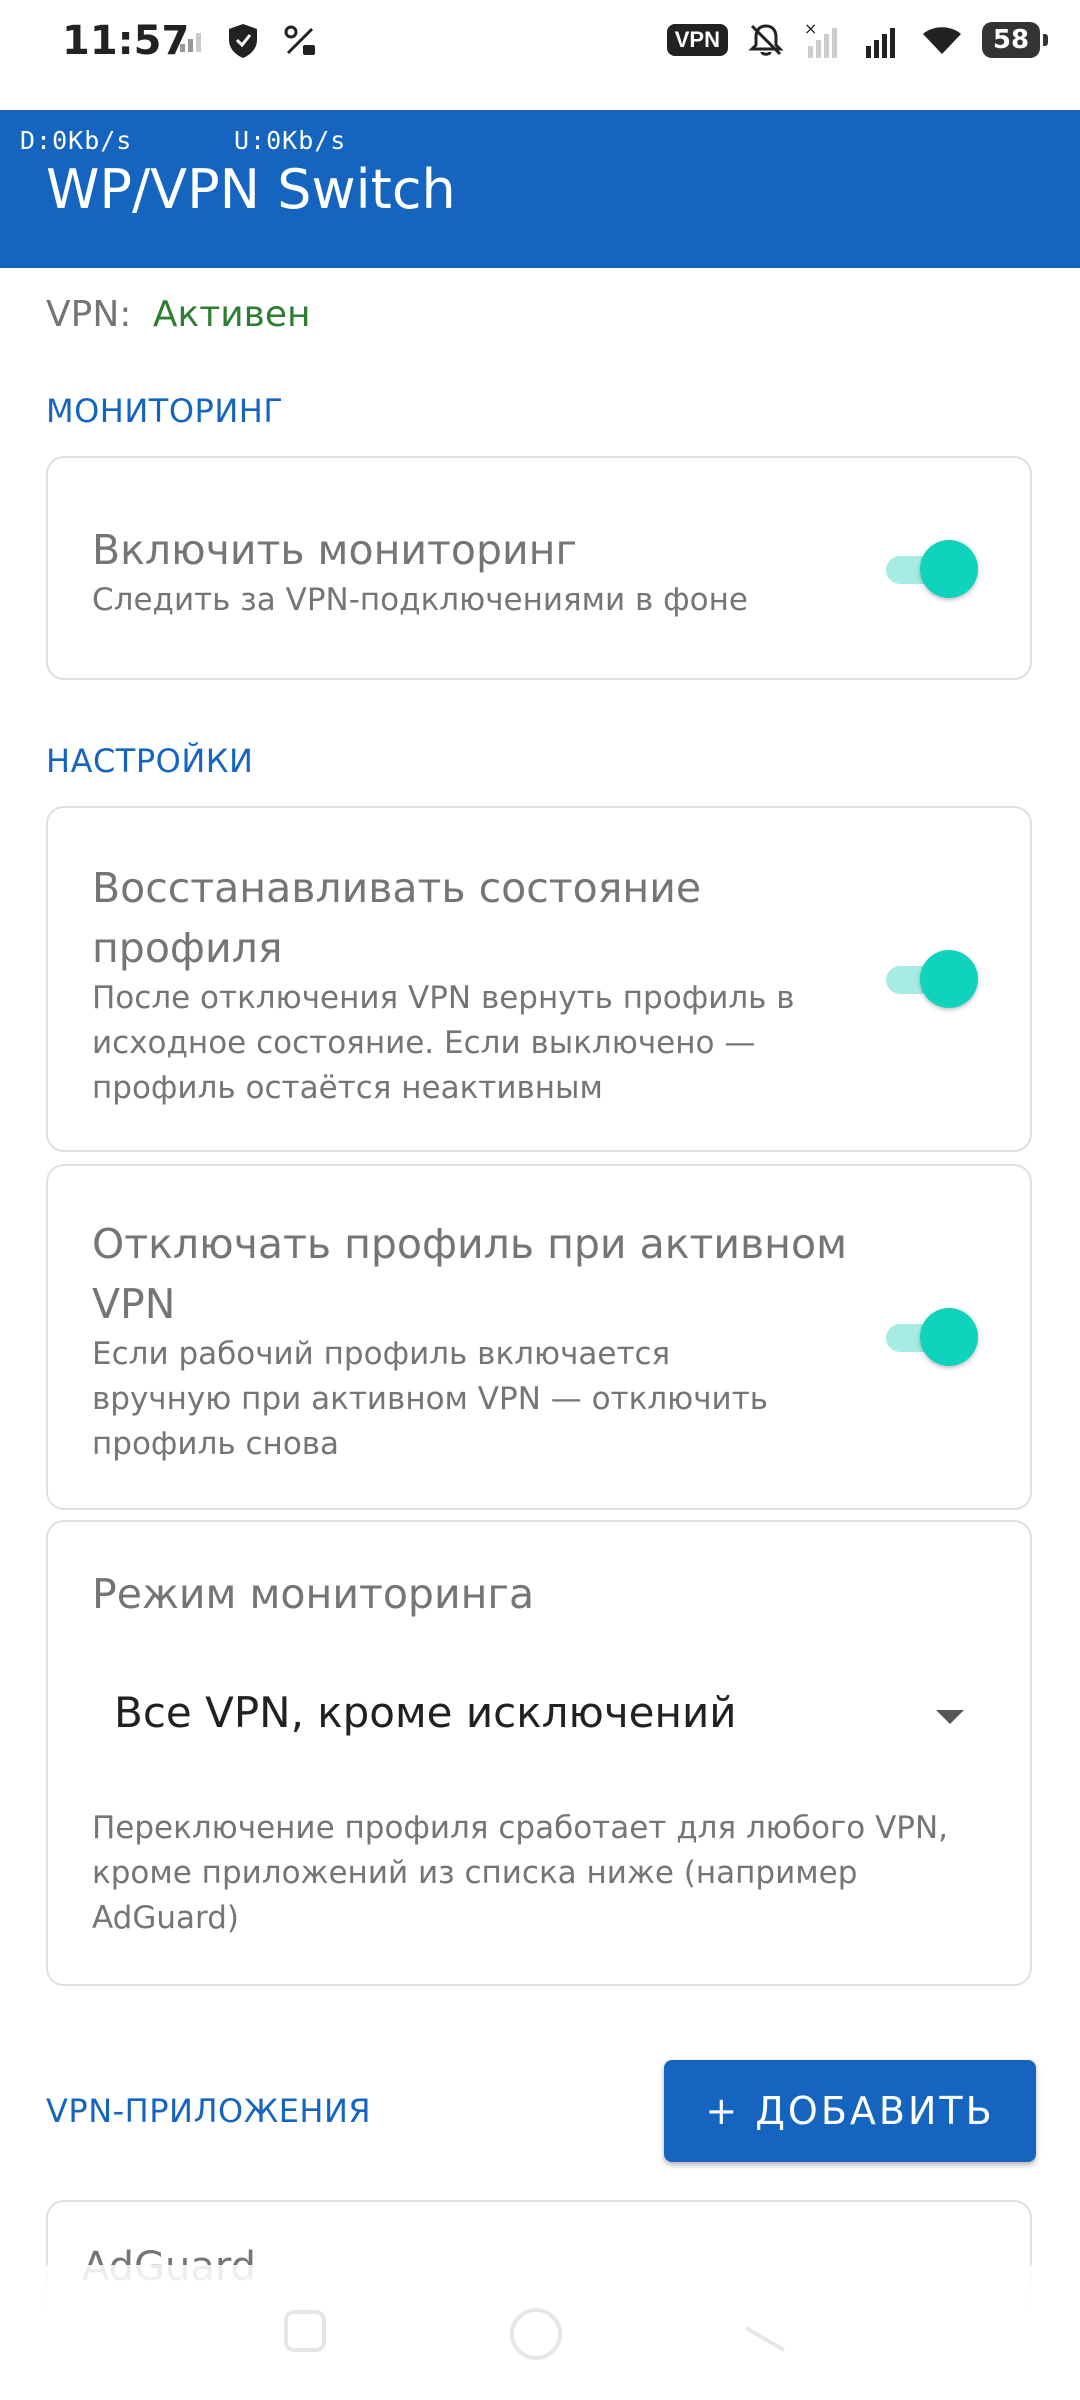 The image size is (1080, 2400). I want to click on wifi-icon, so click(942, 40).